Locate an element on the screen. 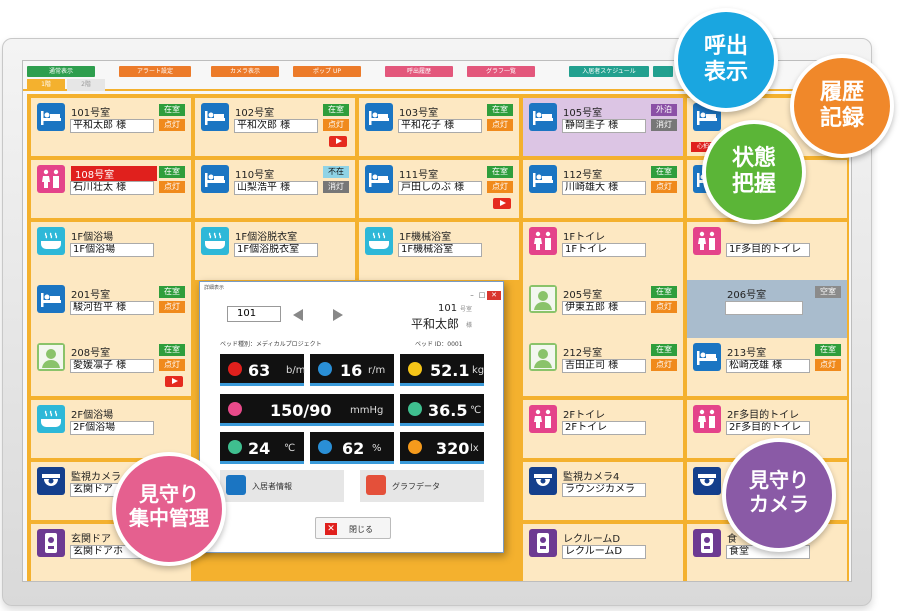  room-cell: 108号室 石川壮太 様在室 点灯 is located at coordinates (111, 189).